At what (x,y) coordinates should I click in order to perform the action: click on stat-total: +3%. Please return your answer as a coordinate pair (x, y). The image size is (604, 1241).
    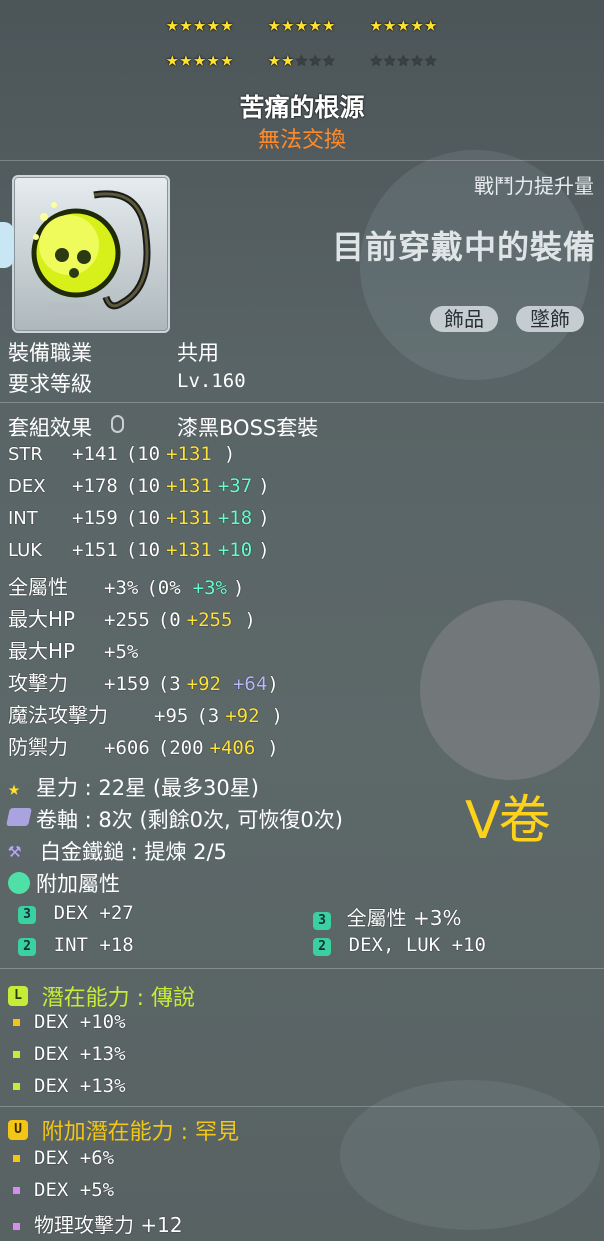
    Looking at the image, I should click on (121, 588).